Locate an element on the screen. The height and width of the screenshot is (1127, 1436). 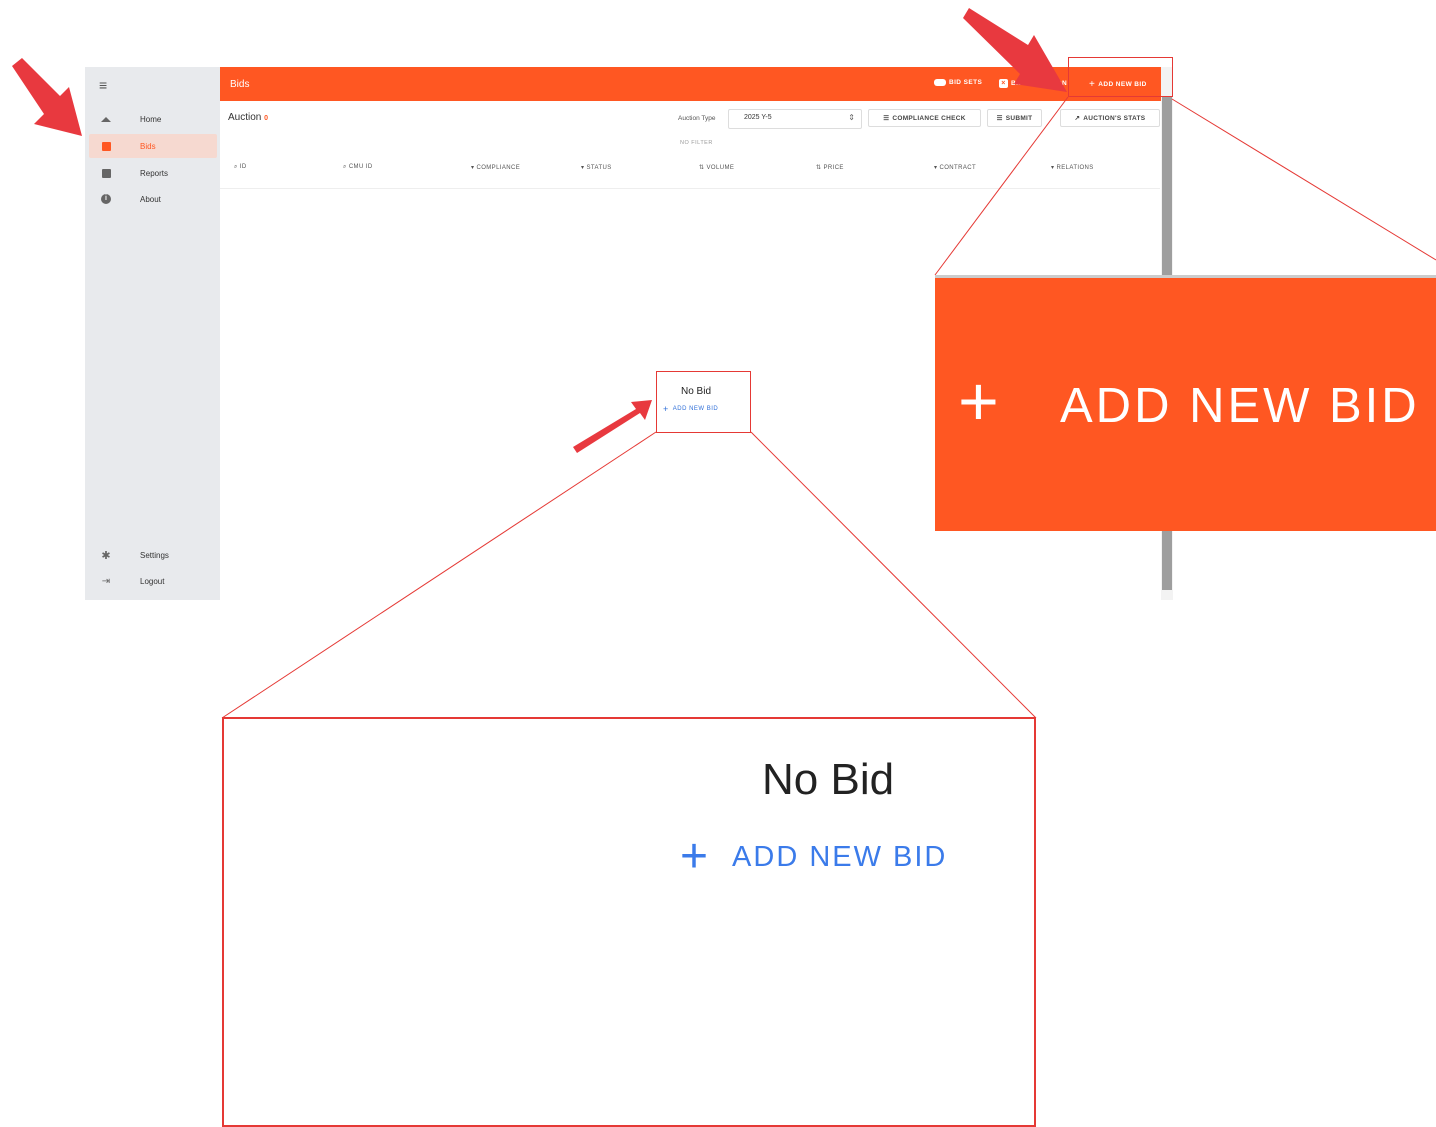
zoom-callout-add-new-bid: + ADD NEW BID is located at coordinates (1185, 403).